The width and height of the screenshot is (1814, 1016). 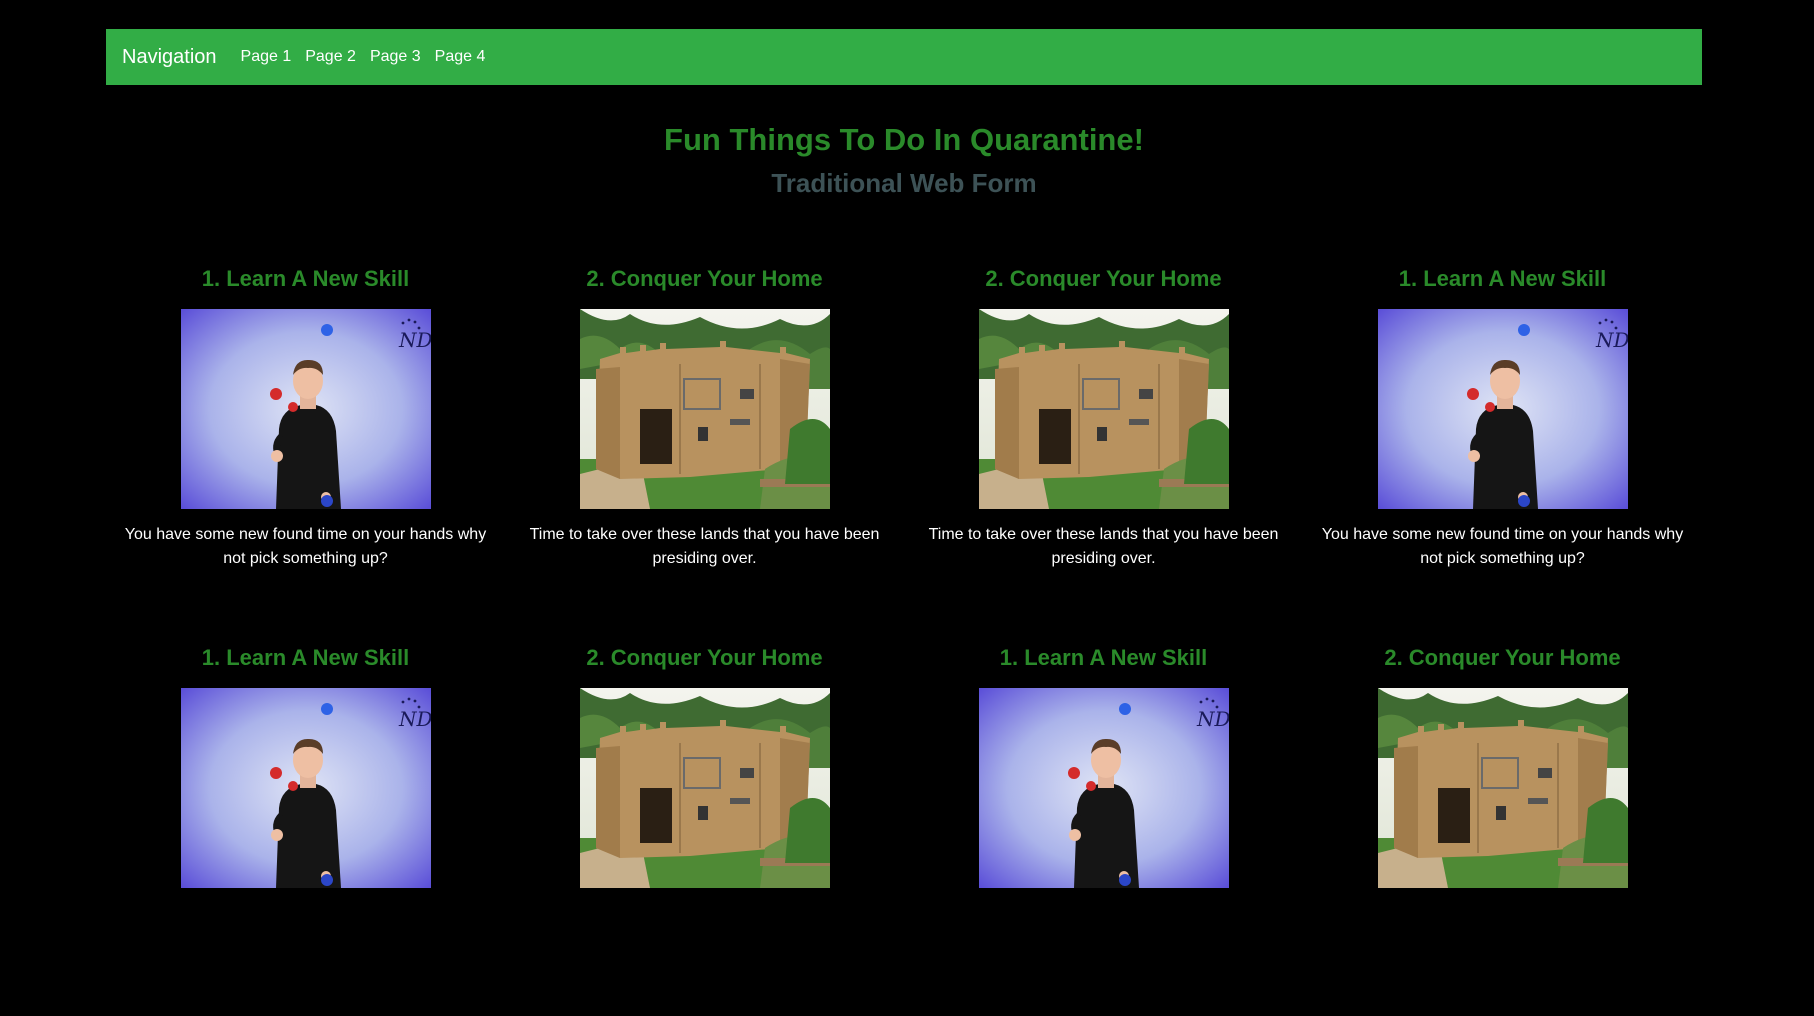 What do you see at coordinates (169, 57) in the screenshot?
I see `nav-brand: Navigation` at bounding box center [169, 57].